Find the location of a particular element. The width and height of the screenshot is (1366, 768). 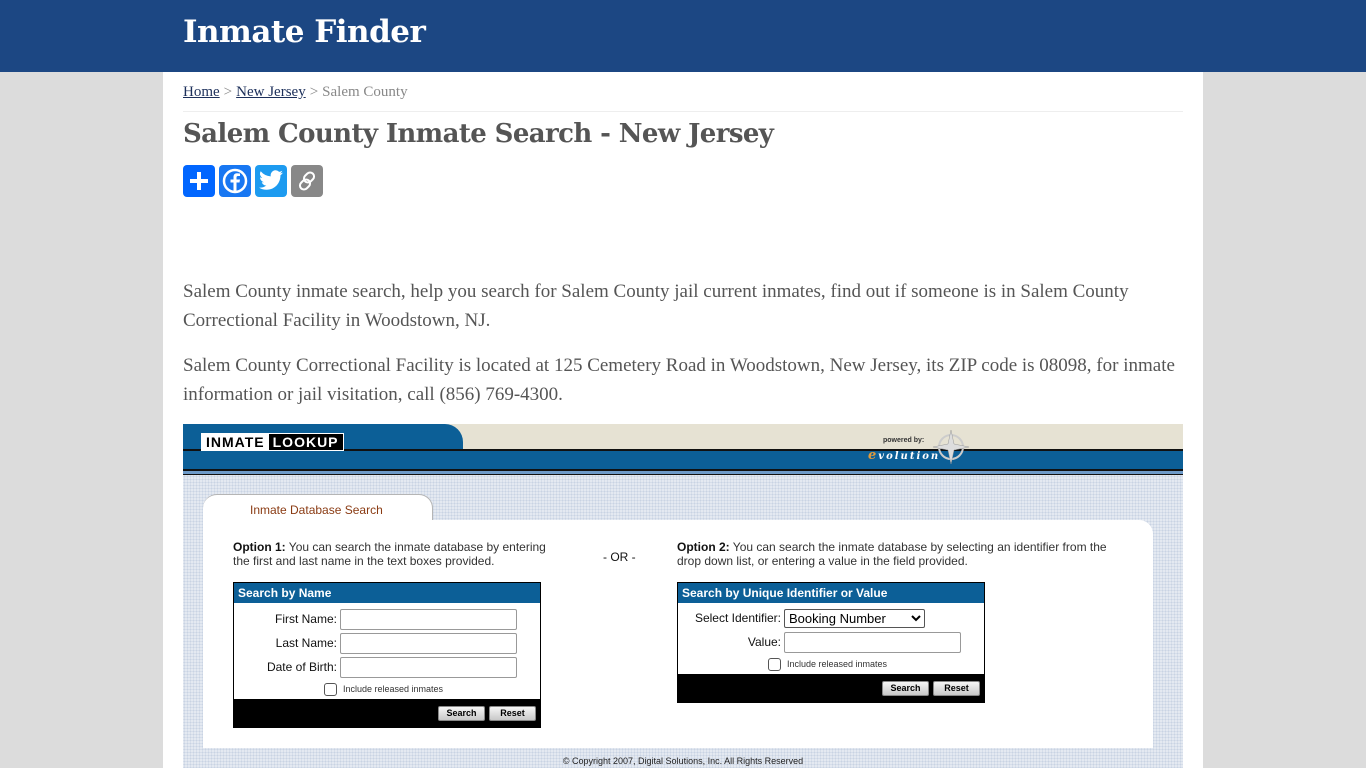

value-label: Value: is located at coordinates (764, 642).